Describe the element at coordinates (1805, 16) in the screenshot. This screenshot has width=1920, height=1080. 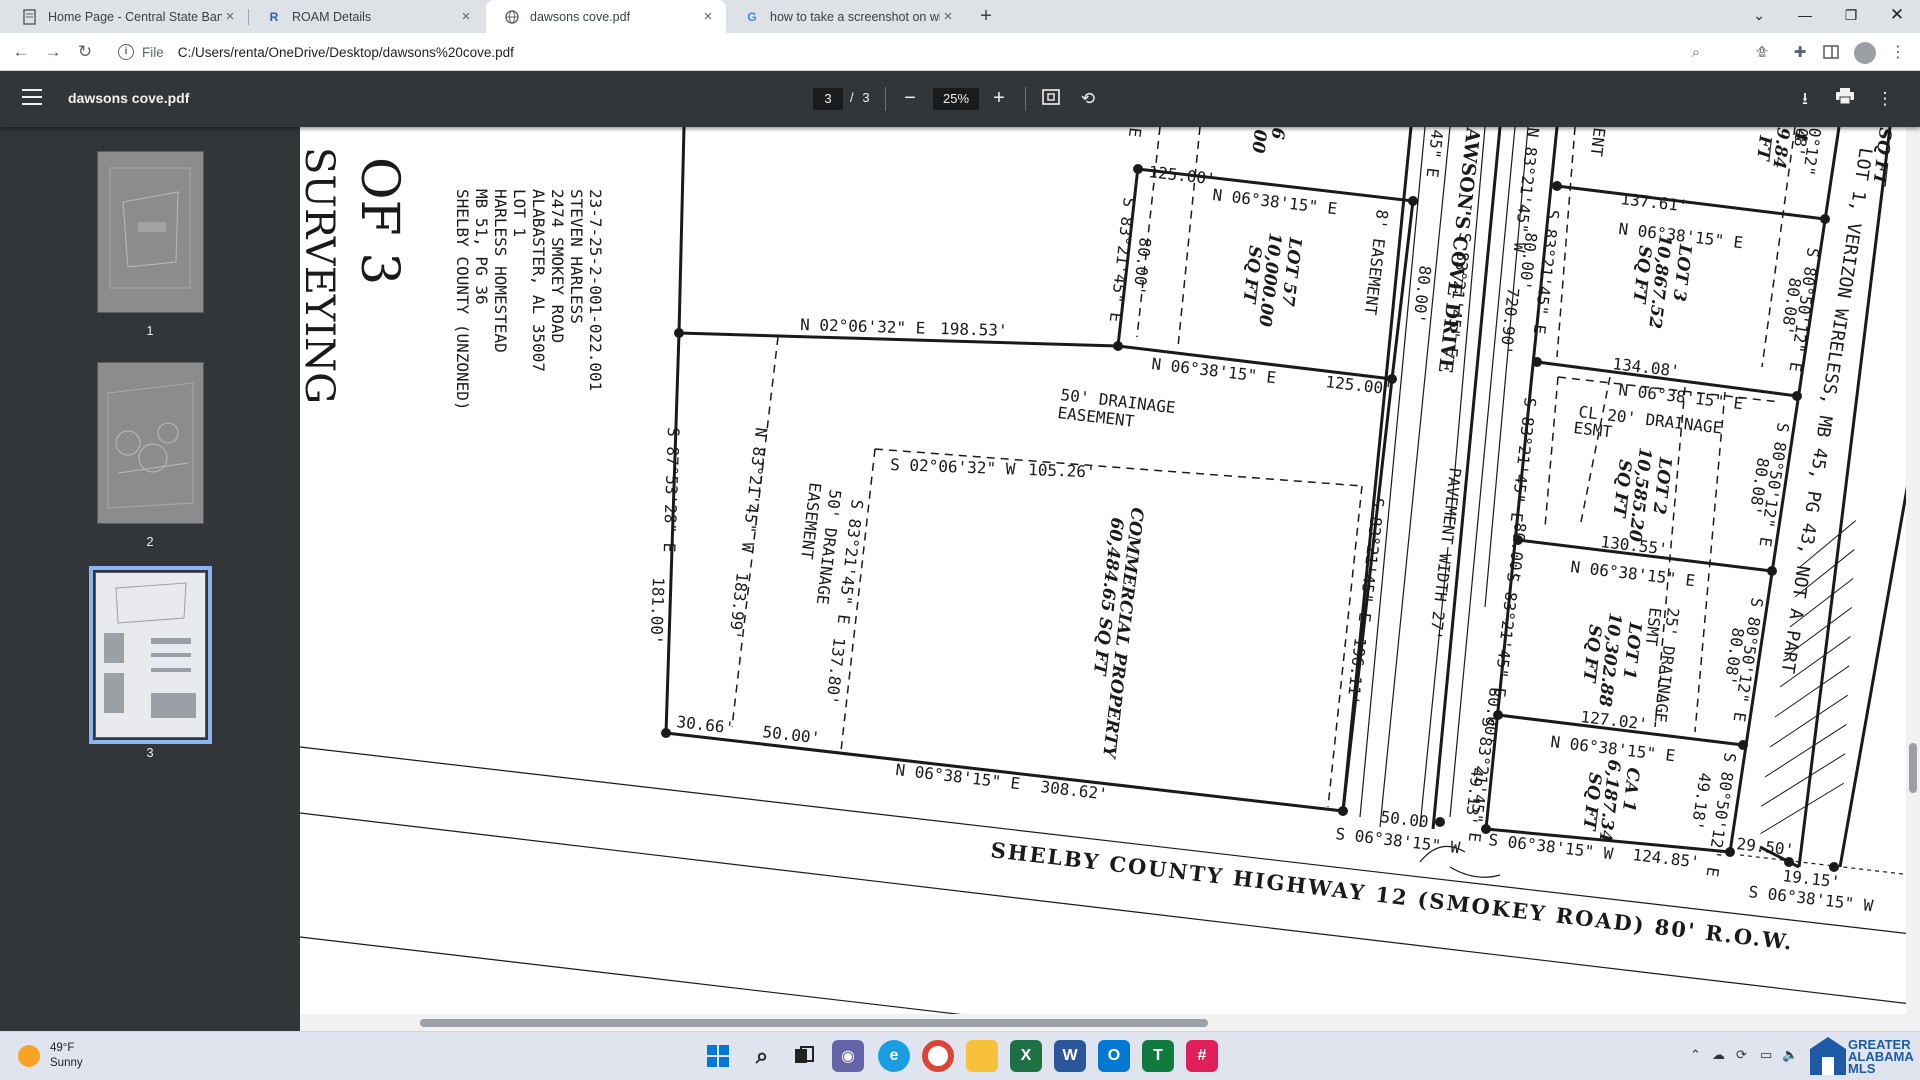
I see `minimize-button: —` at that location.